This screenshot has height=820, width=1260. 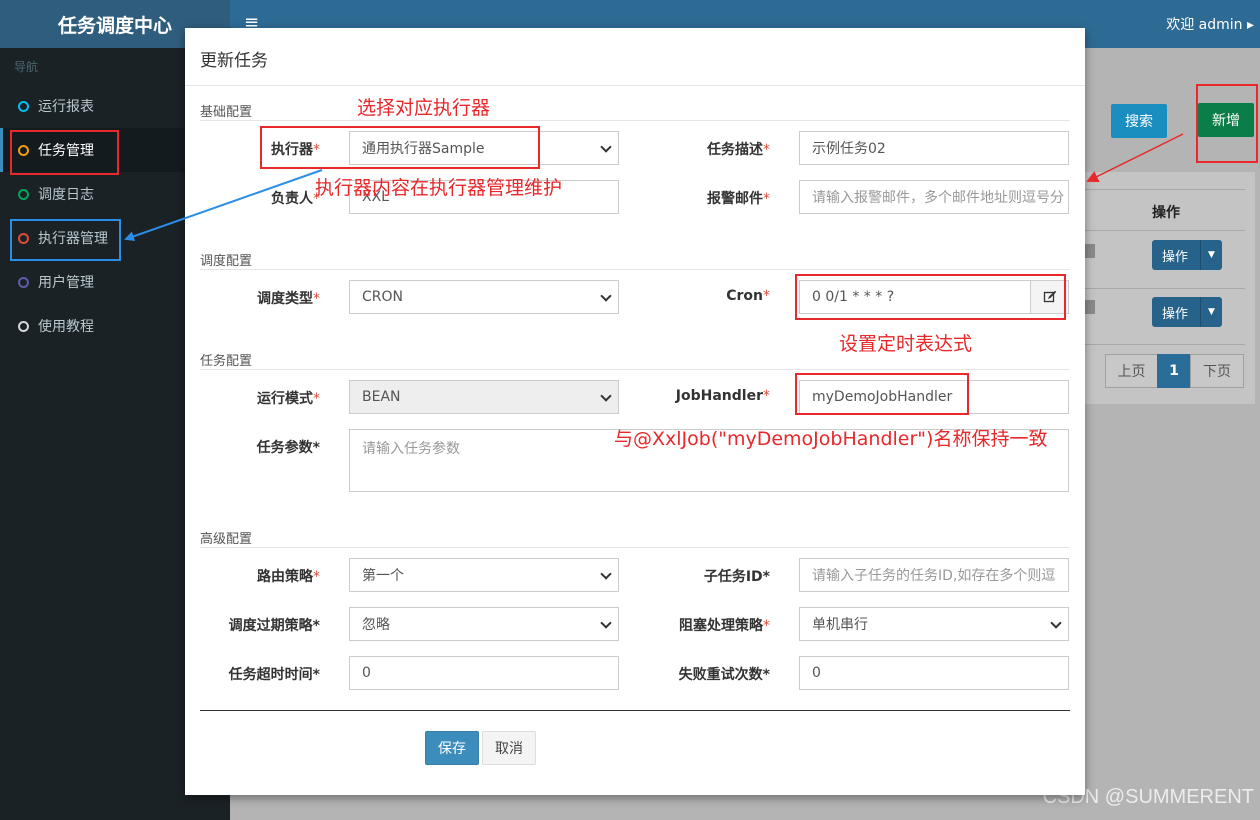 What do you see at coordinates (934, 197) in the screenshot?
I see `alarm-email-input: 请输入报警邮件，多个邮件地址则逗号分` at bounding box center [934, 197].